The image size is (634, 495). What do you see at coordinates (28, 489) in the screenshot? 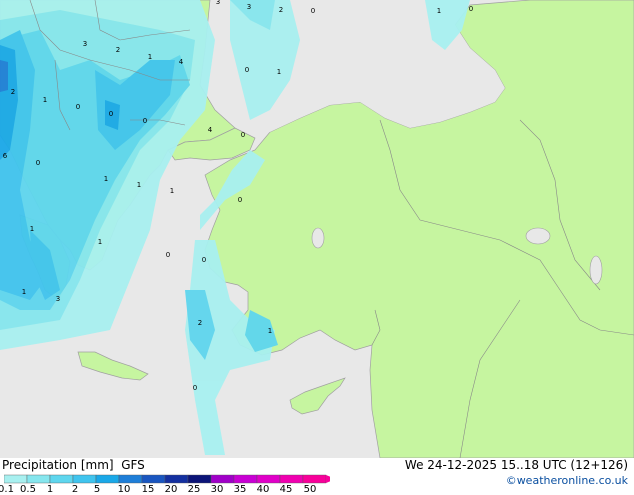
I see `color-scale-tick-label: 0.5` at bounding box center [28, 489].